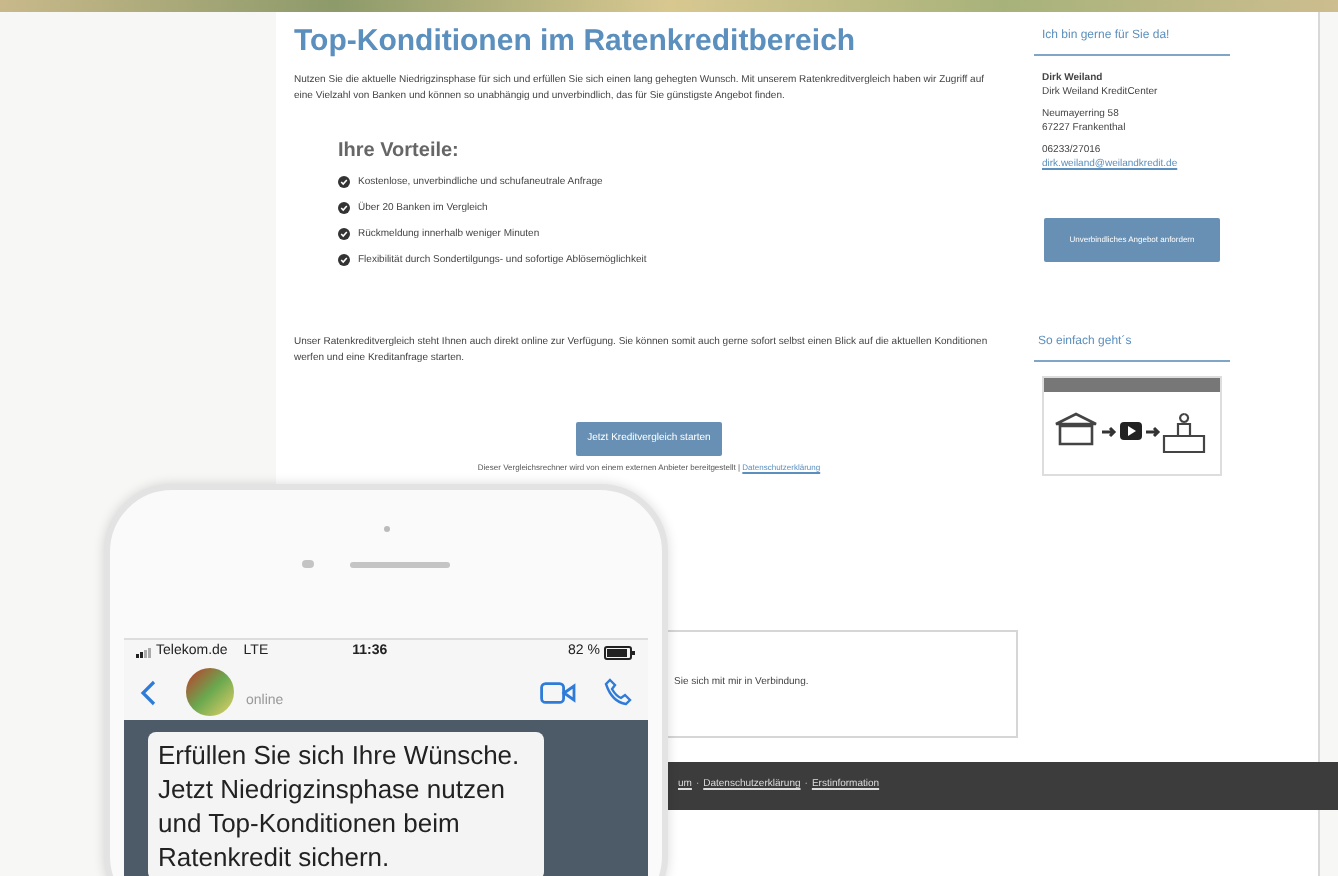 Image resolution: width=1338 pixels, height=876 pixels. I want to click on battery-icon, so click(620, 652).